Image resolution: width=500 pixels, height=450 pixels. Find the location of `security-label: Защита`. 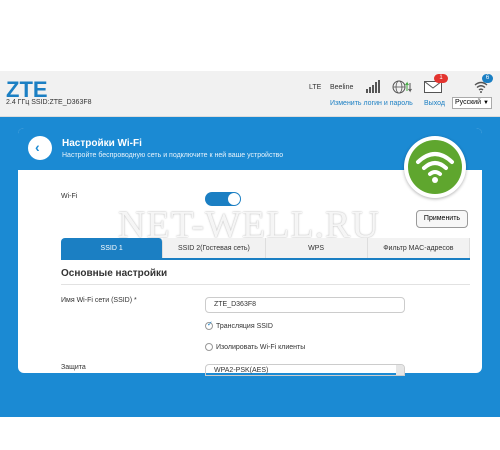

security-label: Защита is located at coordinates (73, 367).